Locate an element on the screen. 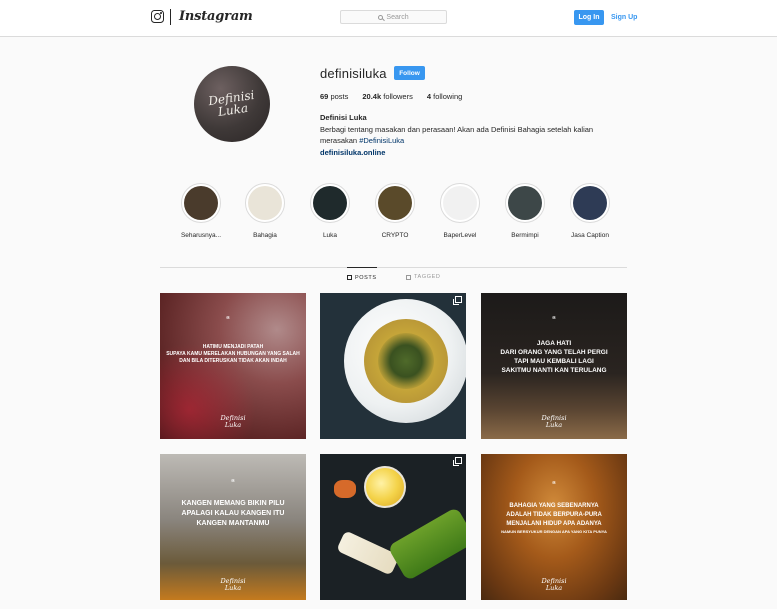  search-input: Search is located at coordinates (393, 17).